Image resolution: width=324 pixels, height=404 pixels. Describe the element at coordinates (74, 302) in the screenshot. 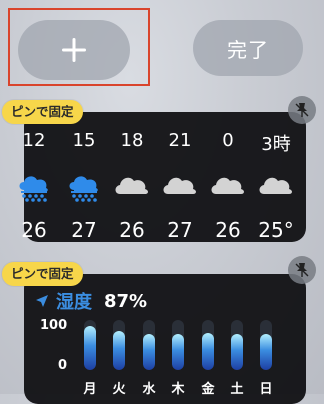

I see `humidity-label: 湿度` at that location.